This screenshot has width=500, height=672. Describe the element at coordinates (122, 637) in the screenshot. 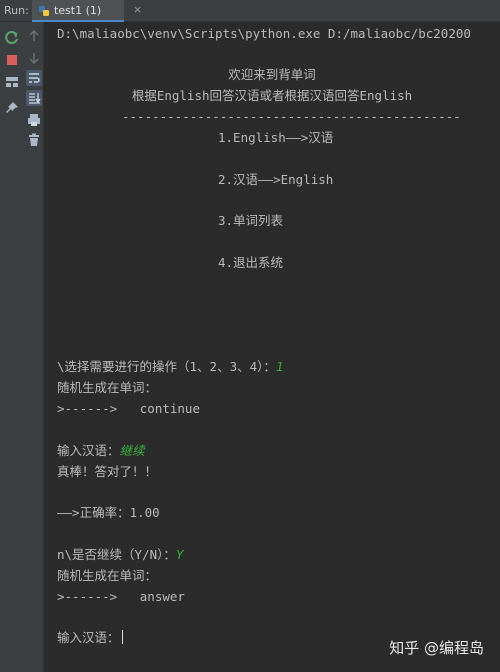

I see `text-caret` at that location.